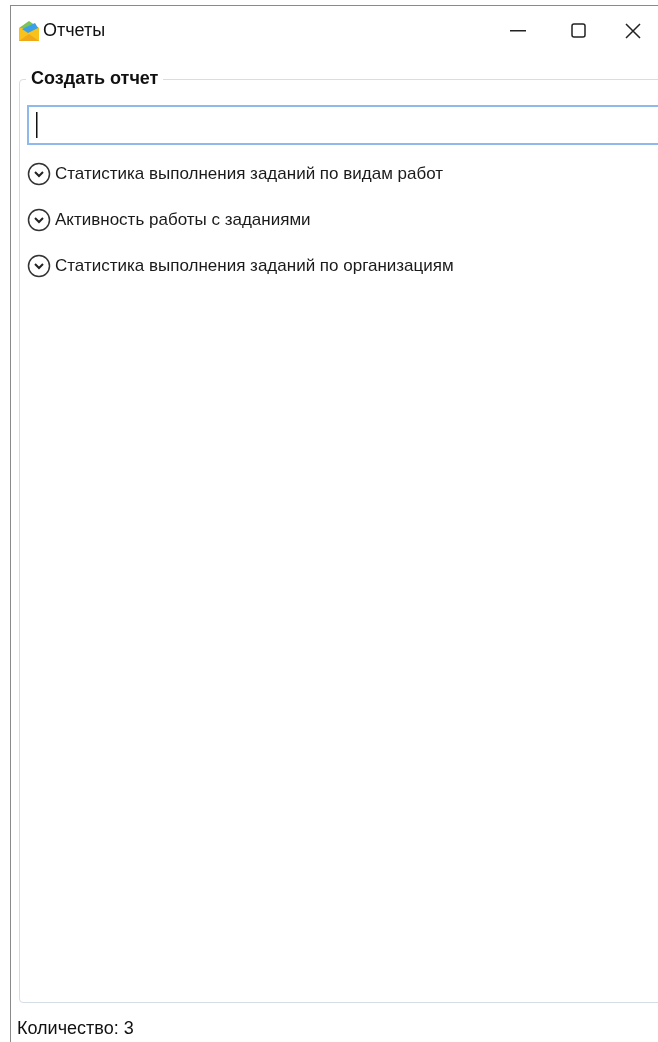  Describe the element at coordinates (74, 31) in the screenshot. I see `window-title: Отчеты` at that location.